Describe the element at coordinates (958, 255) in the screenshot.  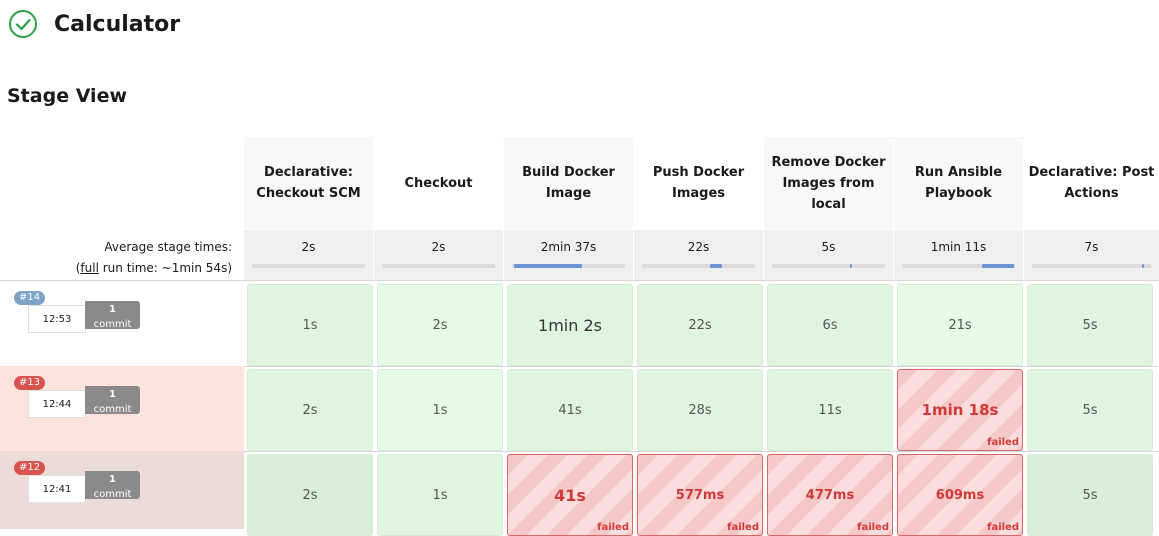
I see `average-time-cell: 1min 11s` at that location.